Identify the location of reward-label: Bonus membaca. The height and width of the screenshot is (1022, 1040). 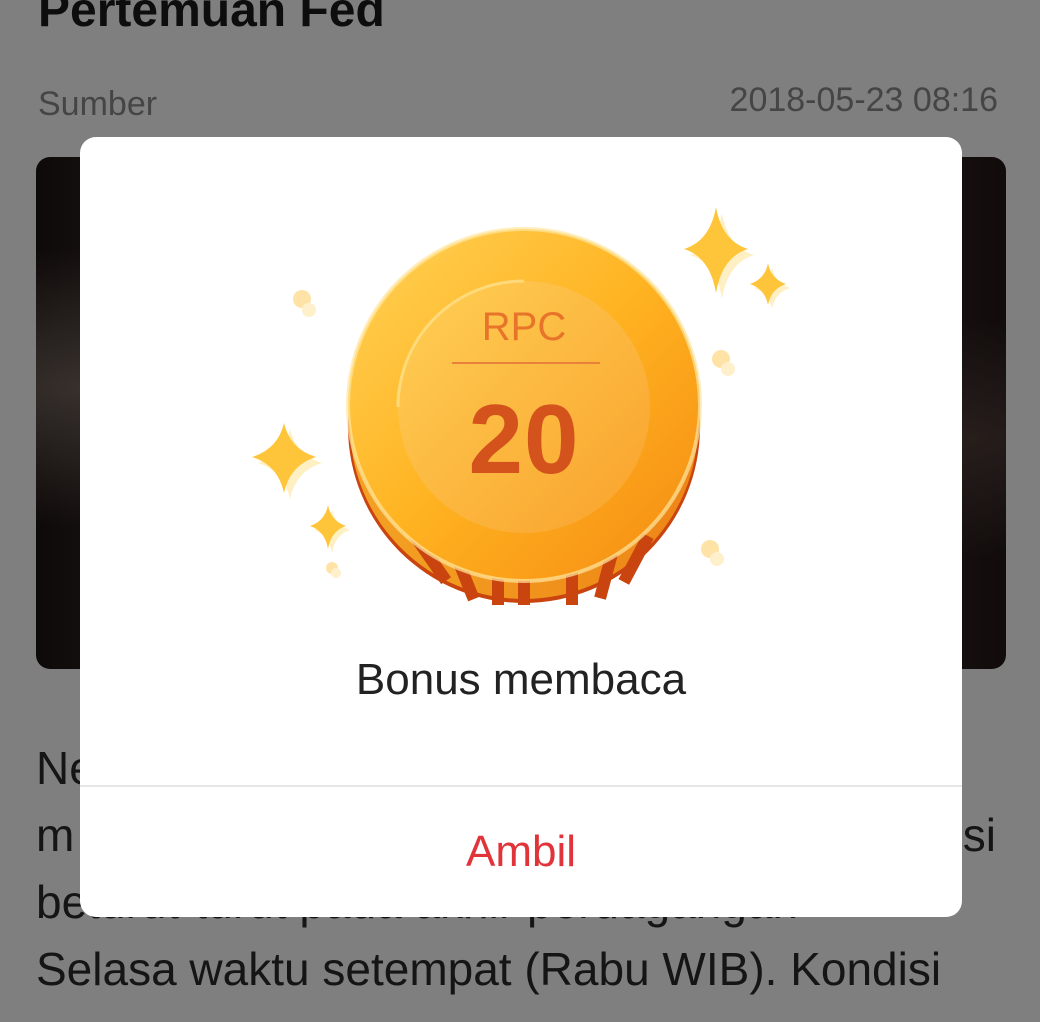
(521, 679).